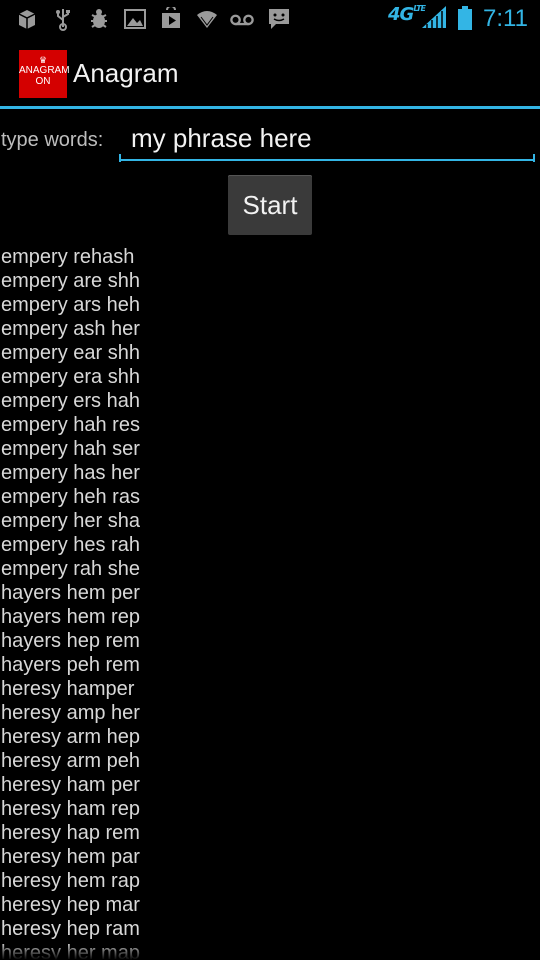  Describe the element at coordinates (43, 81) in the screenshot. I see `app-icon-line2: ON` at that location.